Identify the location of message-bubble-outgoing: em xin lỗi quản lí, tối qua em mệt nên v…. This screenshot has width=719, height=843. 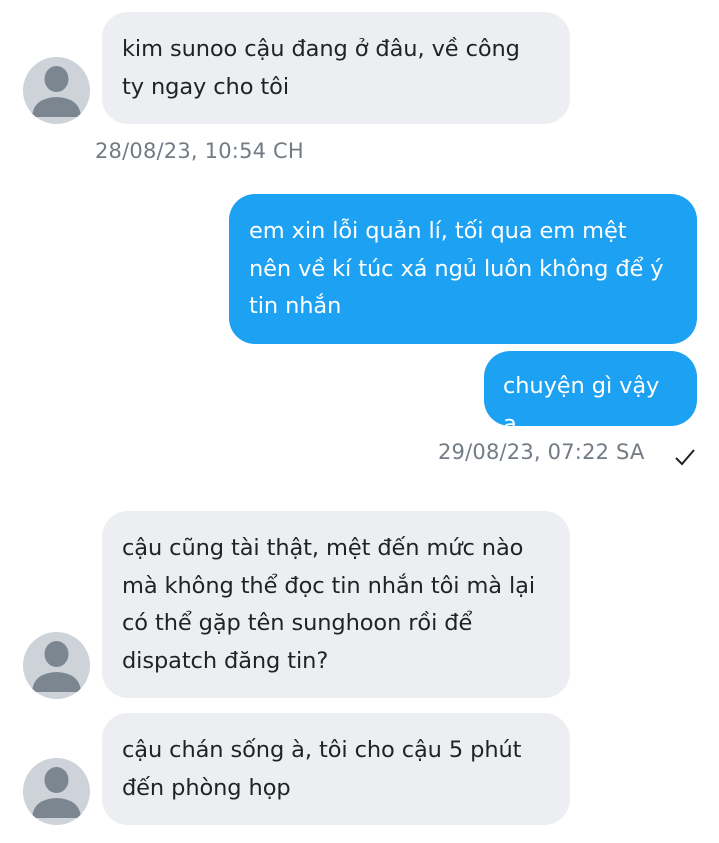
(463, 269).